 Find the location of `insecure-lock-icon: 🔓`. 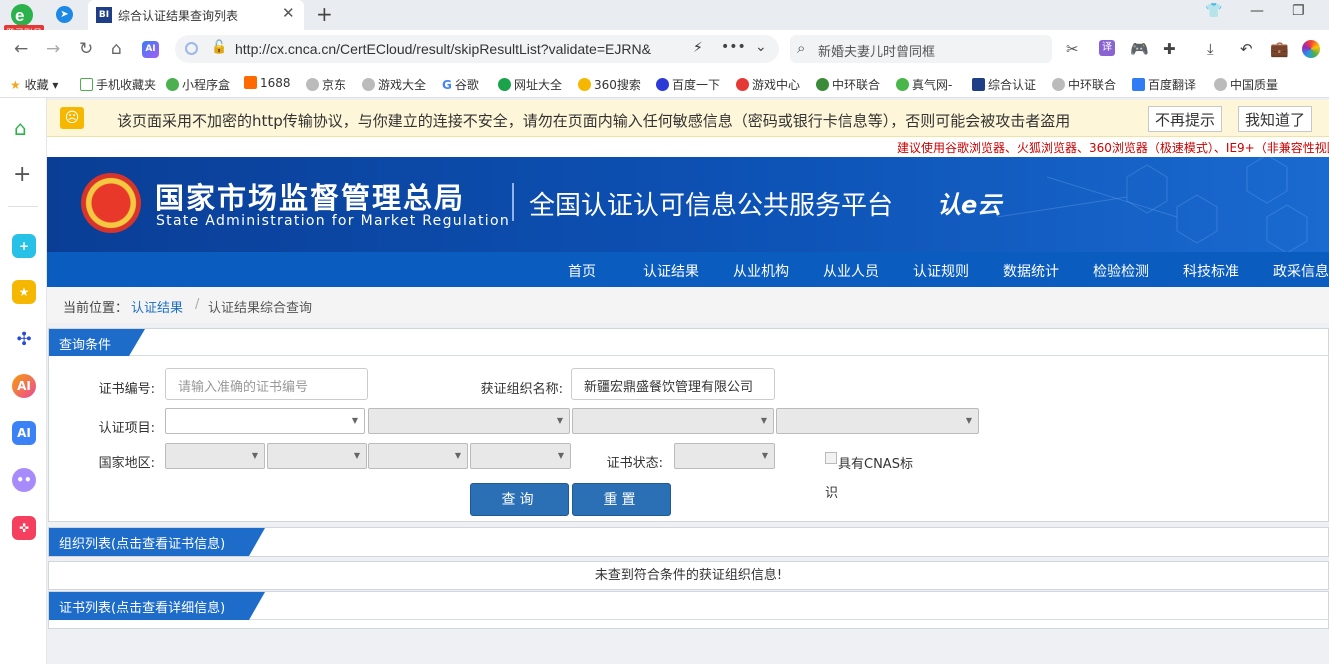

insecure-lock-icon: 🔓 is located at coordinates (219, 47).